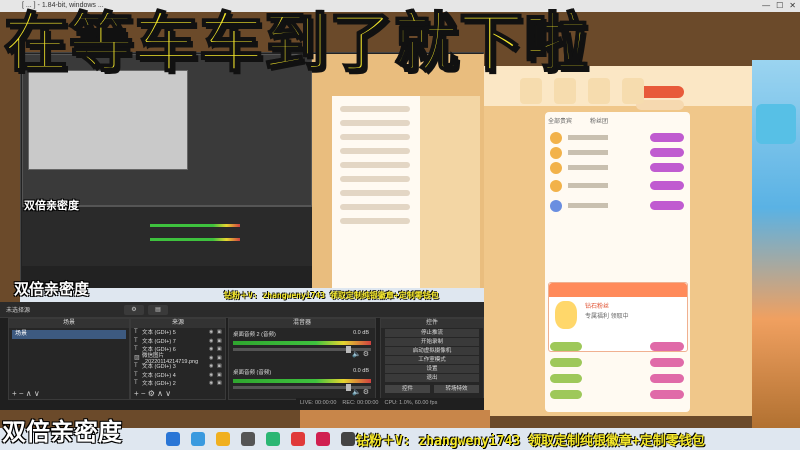 The width and height of the screenshot is (800, 450). What do you see at coordinates (395, 419) in the screenshot?
I see `page-bottom-band` at bounding box center [395, 419].